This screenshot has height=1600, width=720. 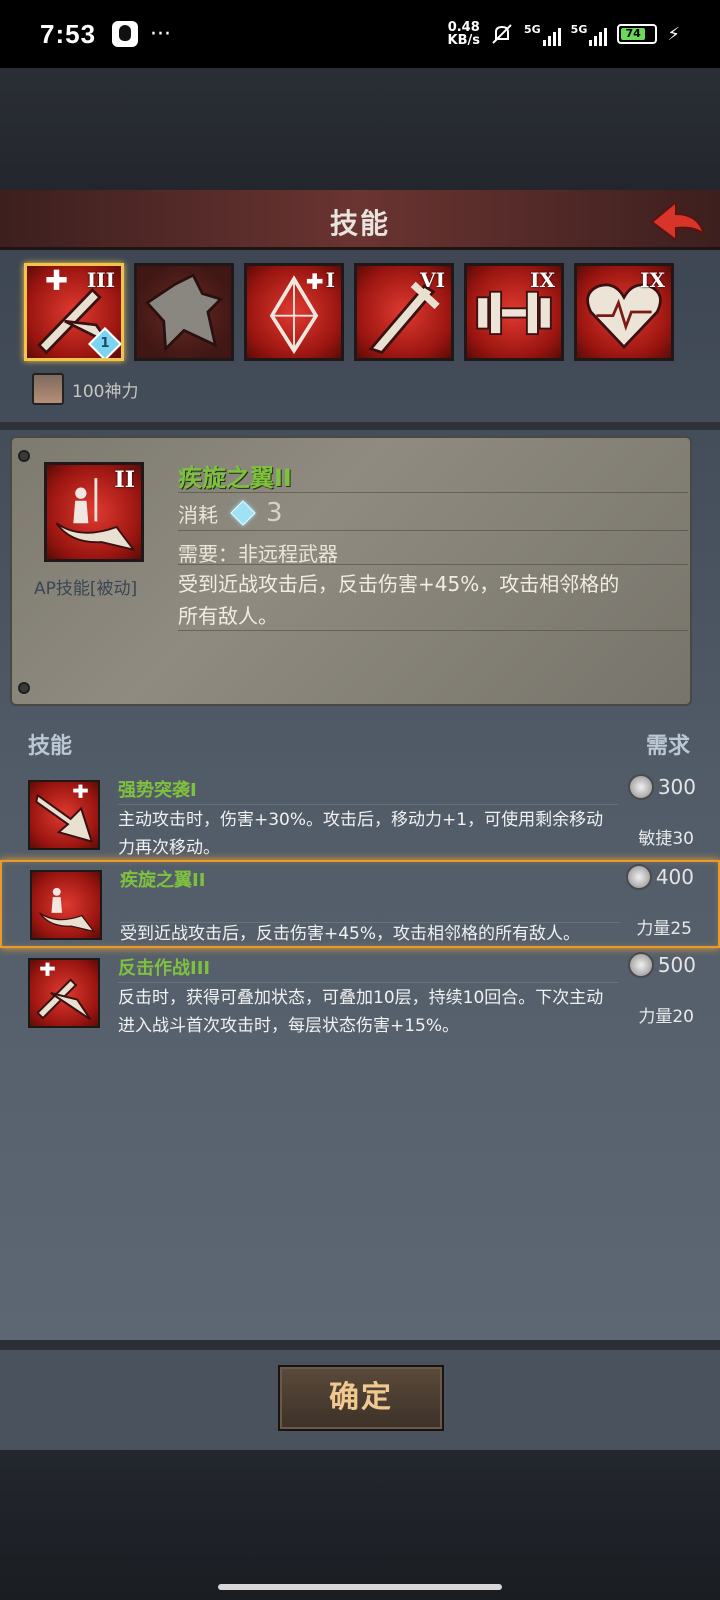 What do you see at coordinates (66, 905) in the screenshot?
I see `whirlwind-wing-icon` at bounding box center [66, 905].